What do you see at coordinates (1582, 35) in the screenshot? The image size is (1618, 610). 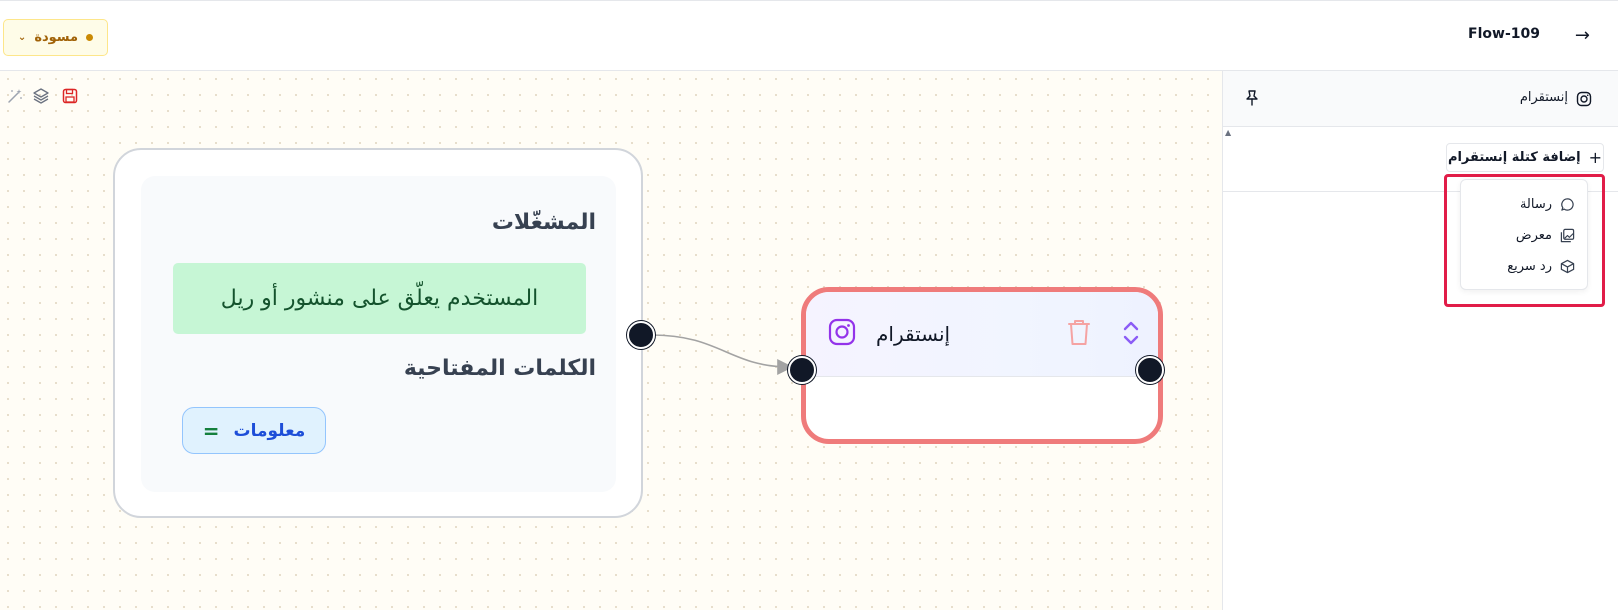 I see `arrow-right-icon: →` at bounding box center [1582, 35].